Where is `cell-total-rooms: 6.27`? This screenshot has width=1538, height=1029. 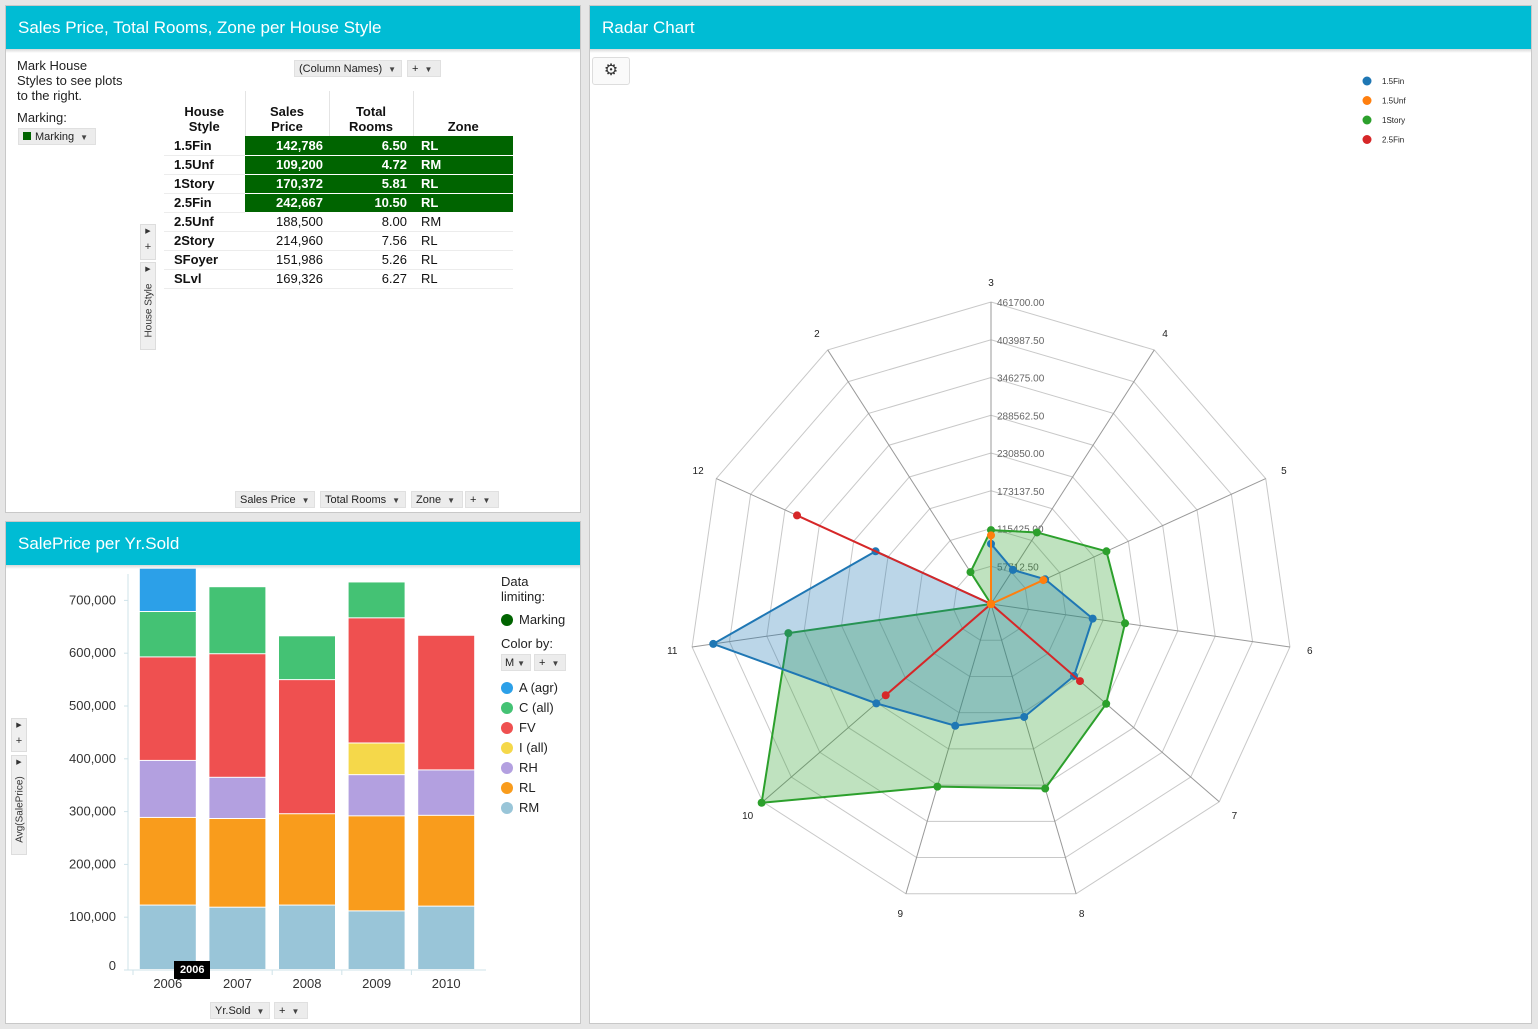
cell-total-rooms: 6.27 is located at coordinates (371, 279).